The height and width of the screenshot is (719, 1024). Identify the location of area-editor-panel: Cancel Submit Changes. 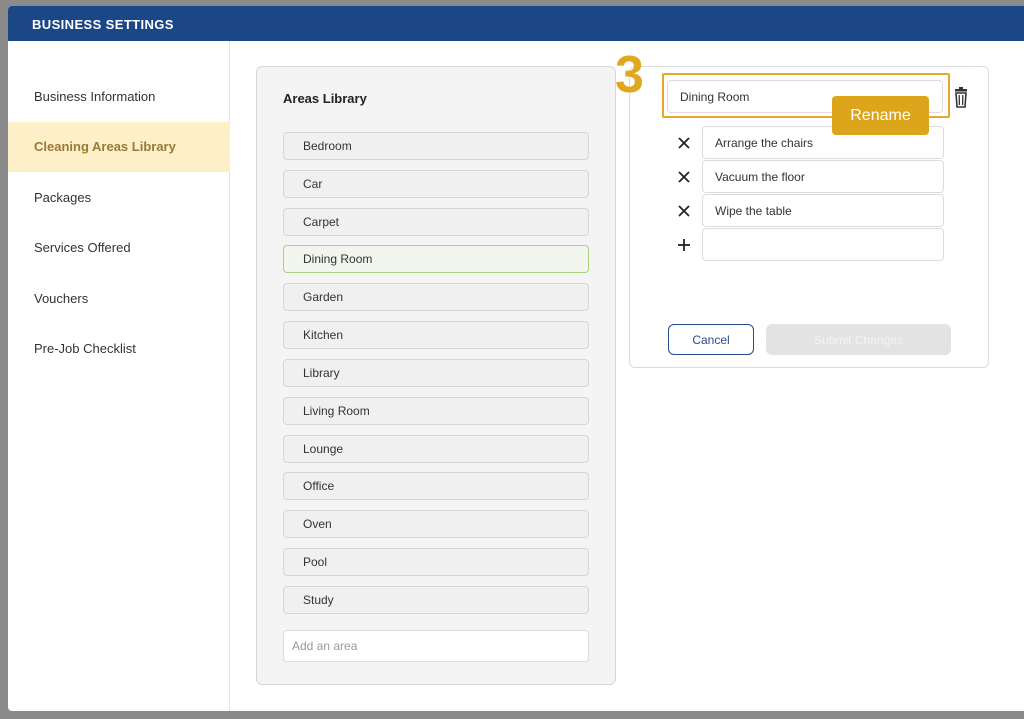
(809, 217).